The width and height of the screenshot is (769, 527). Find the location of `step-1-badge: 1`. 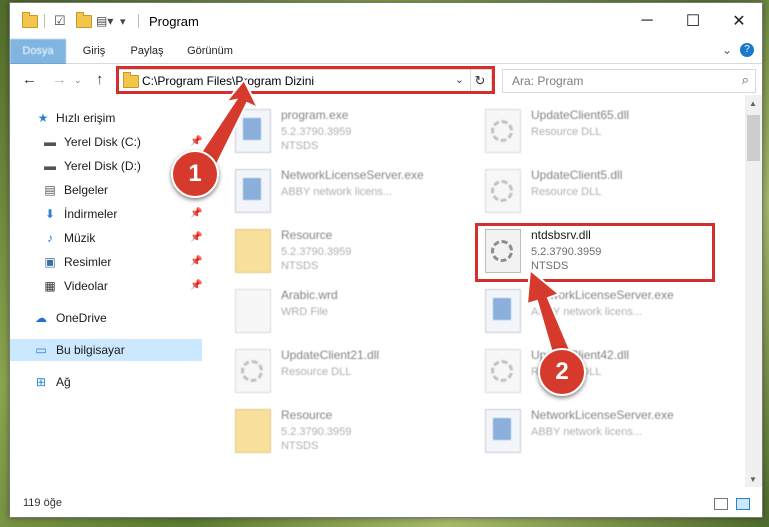

step-1-badge: 1 is located at coordinates (195, 174).